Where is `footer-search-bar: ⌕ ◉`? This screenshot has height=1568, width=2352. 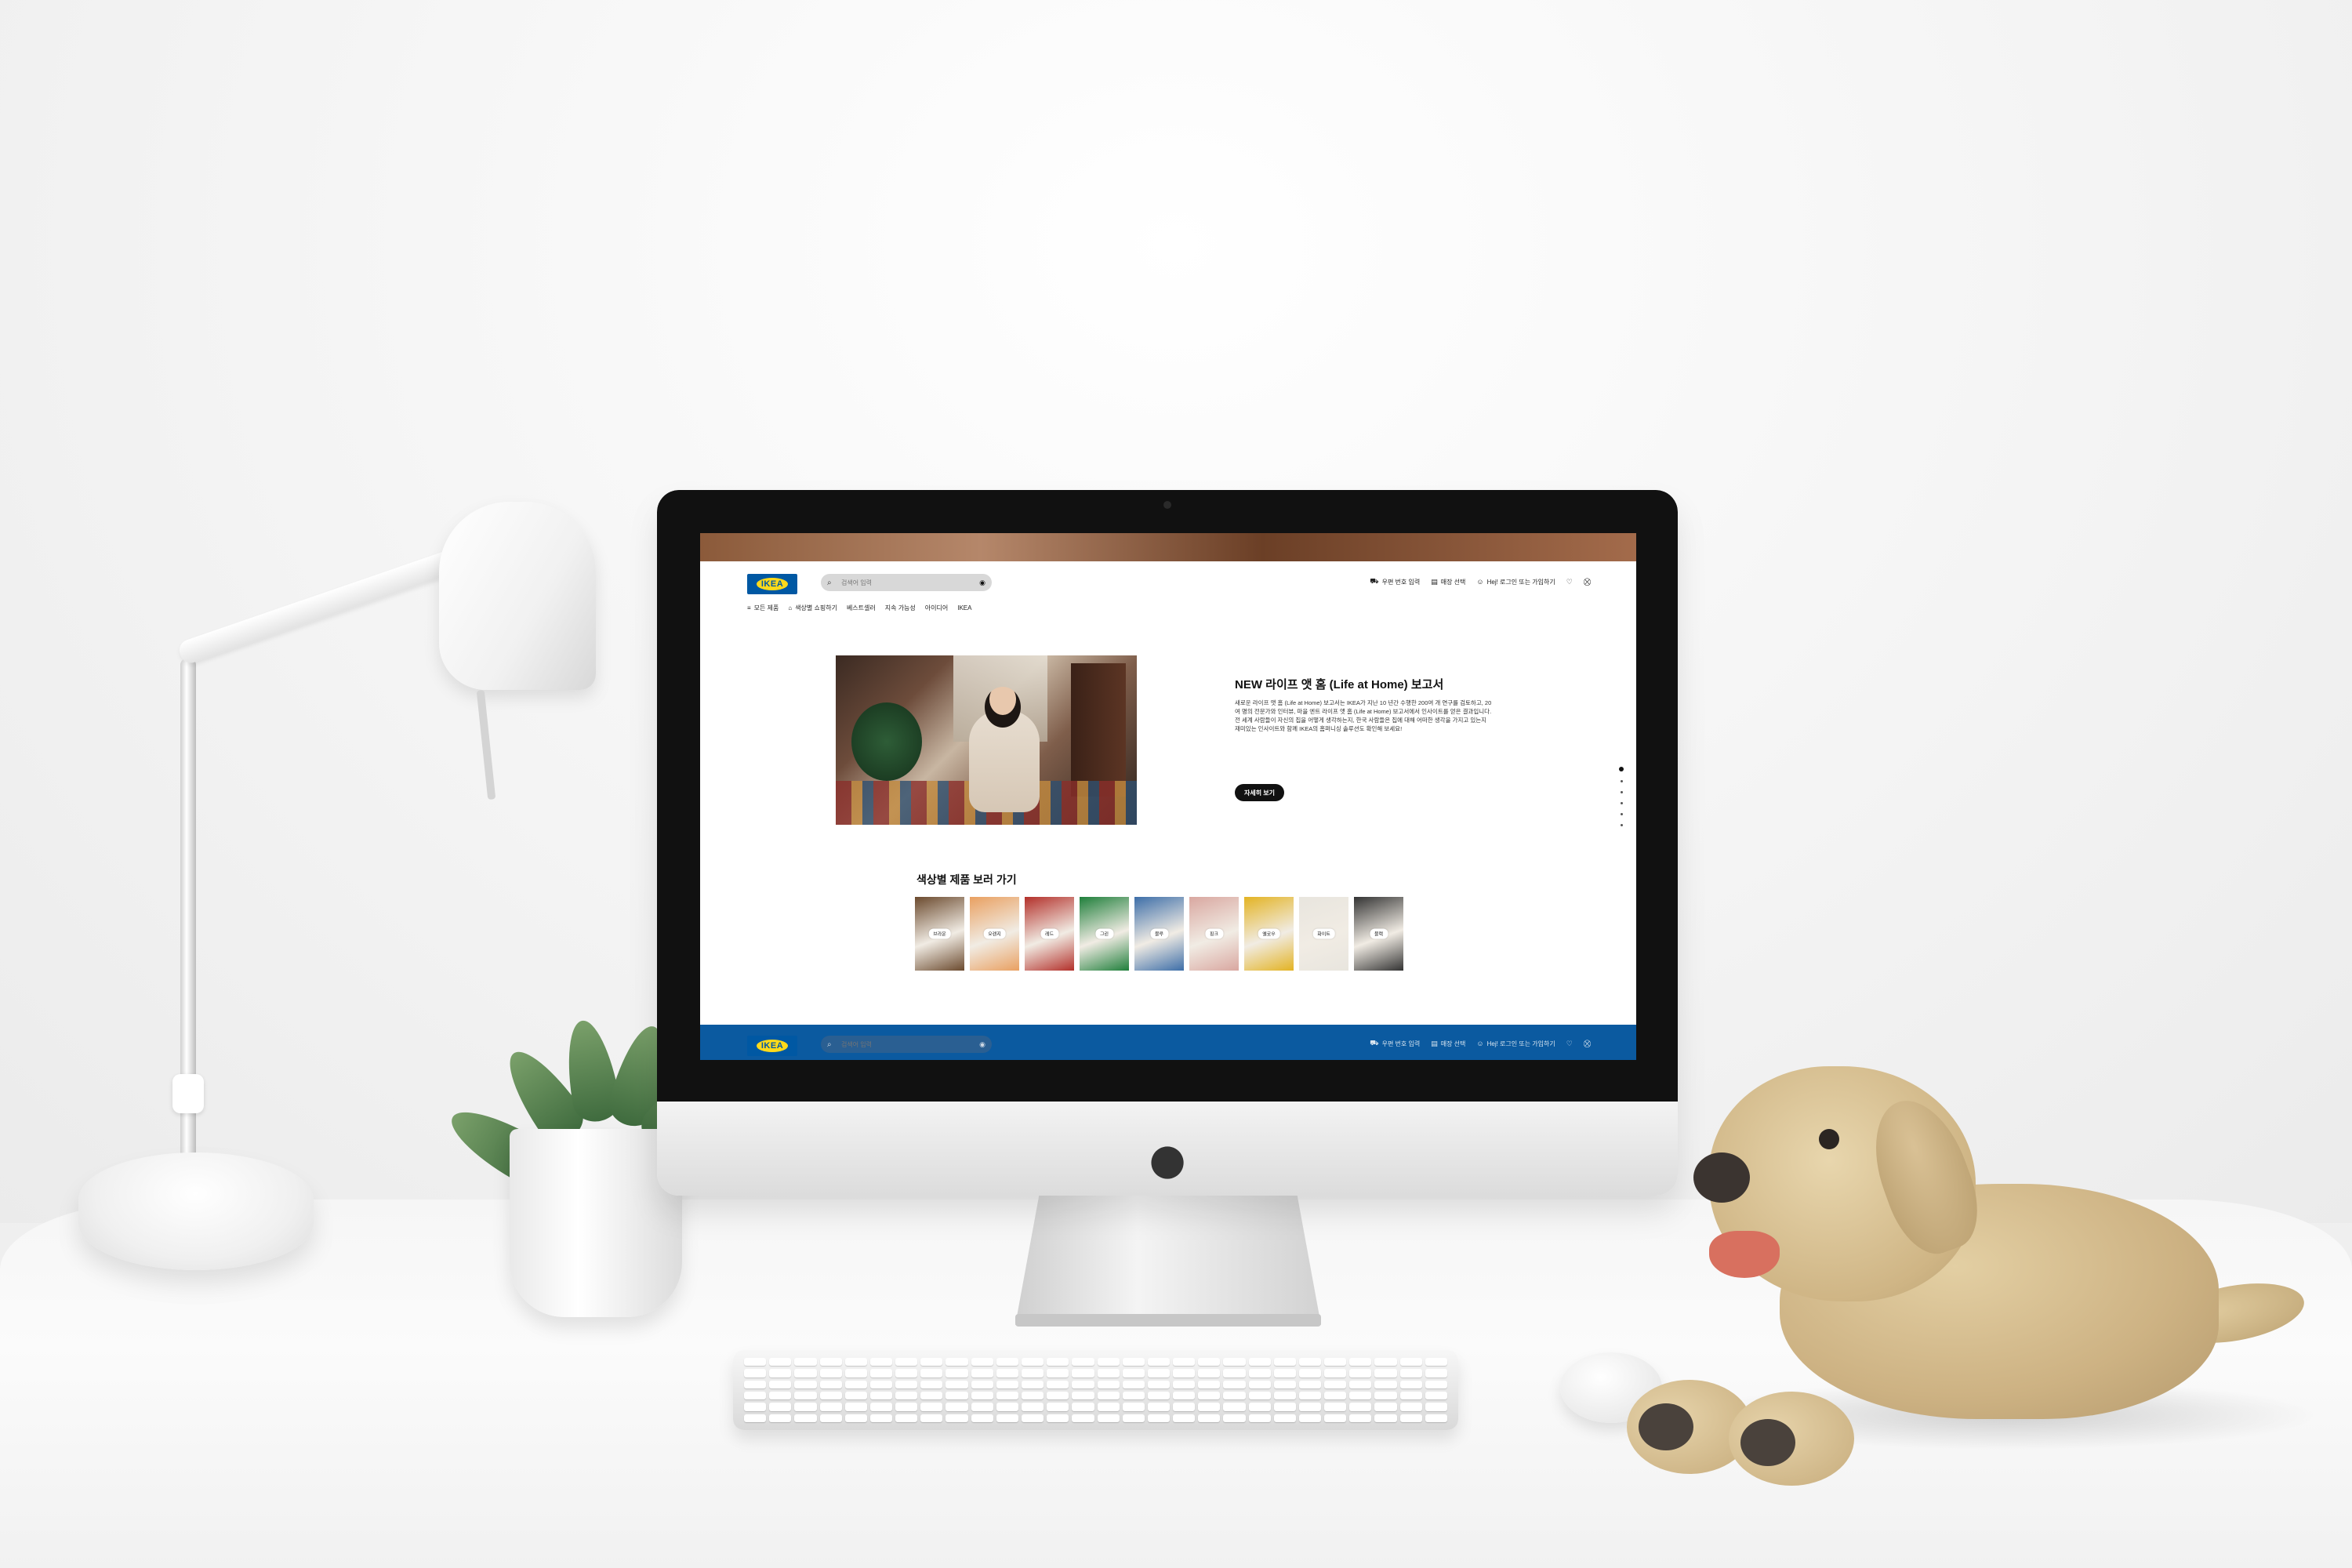
footer-search-bar: ⌕ ◉ is located at coordinates (906, 1044).